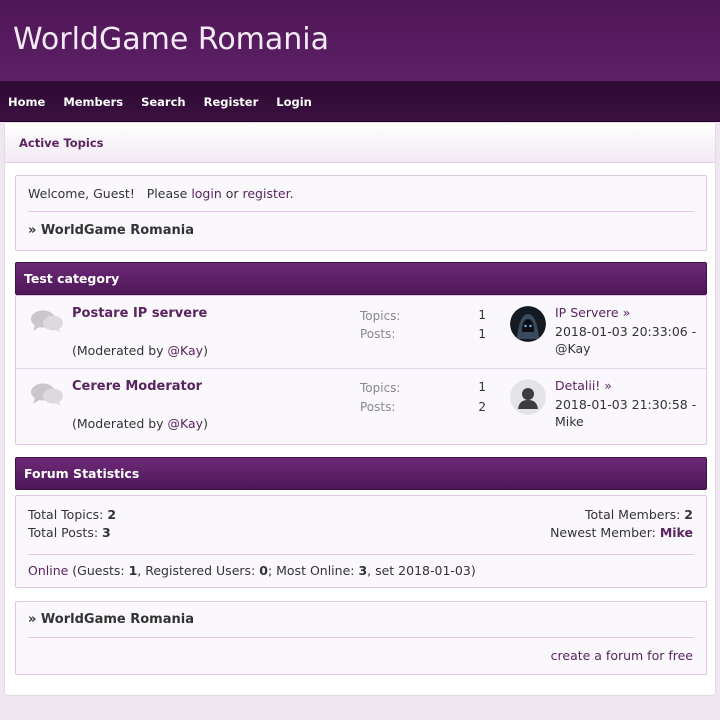 This screenshot has width=720, height=720. Describe the element at coordinates (93, 102) in the screenshot. I see `nav-members: Members` at that location.